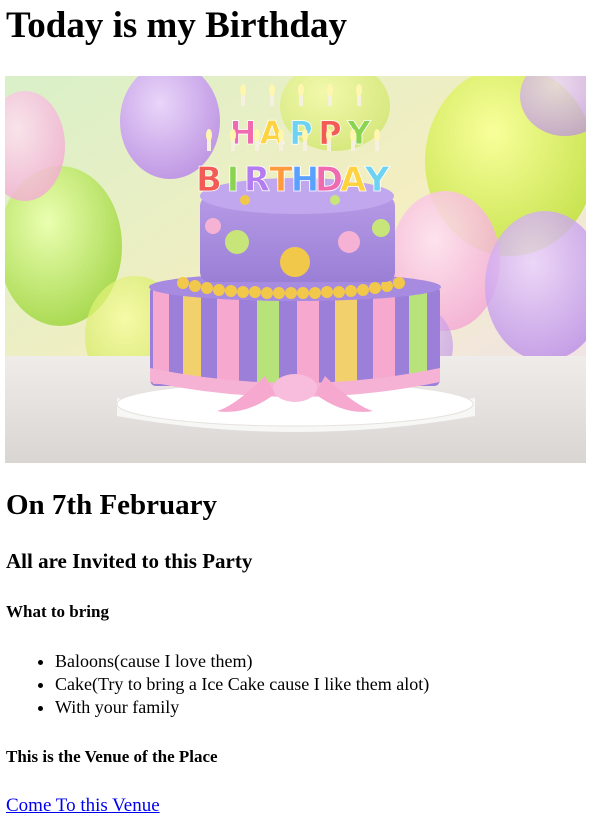 This screenshot has height=823, width=602. I want to click on date-heading: On 7th February, so click(112, 505).